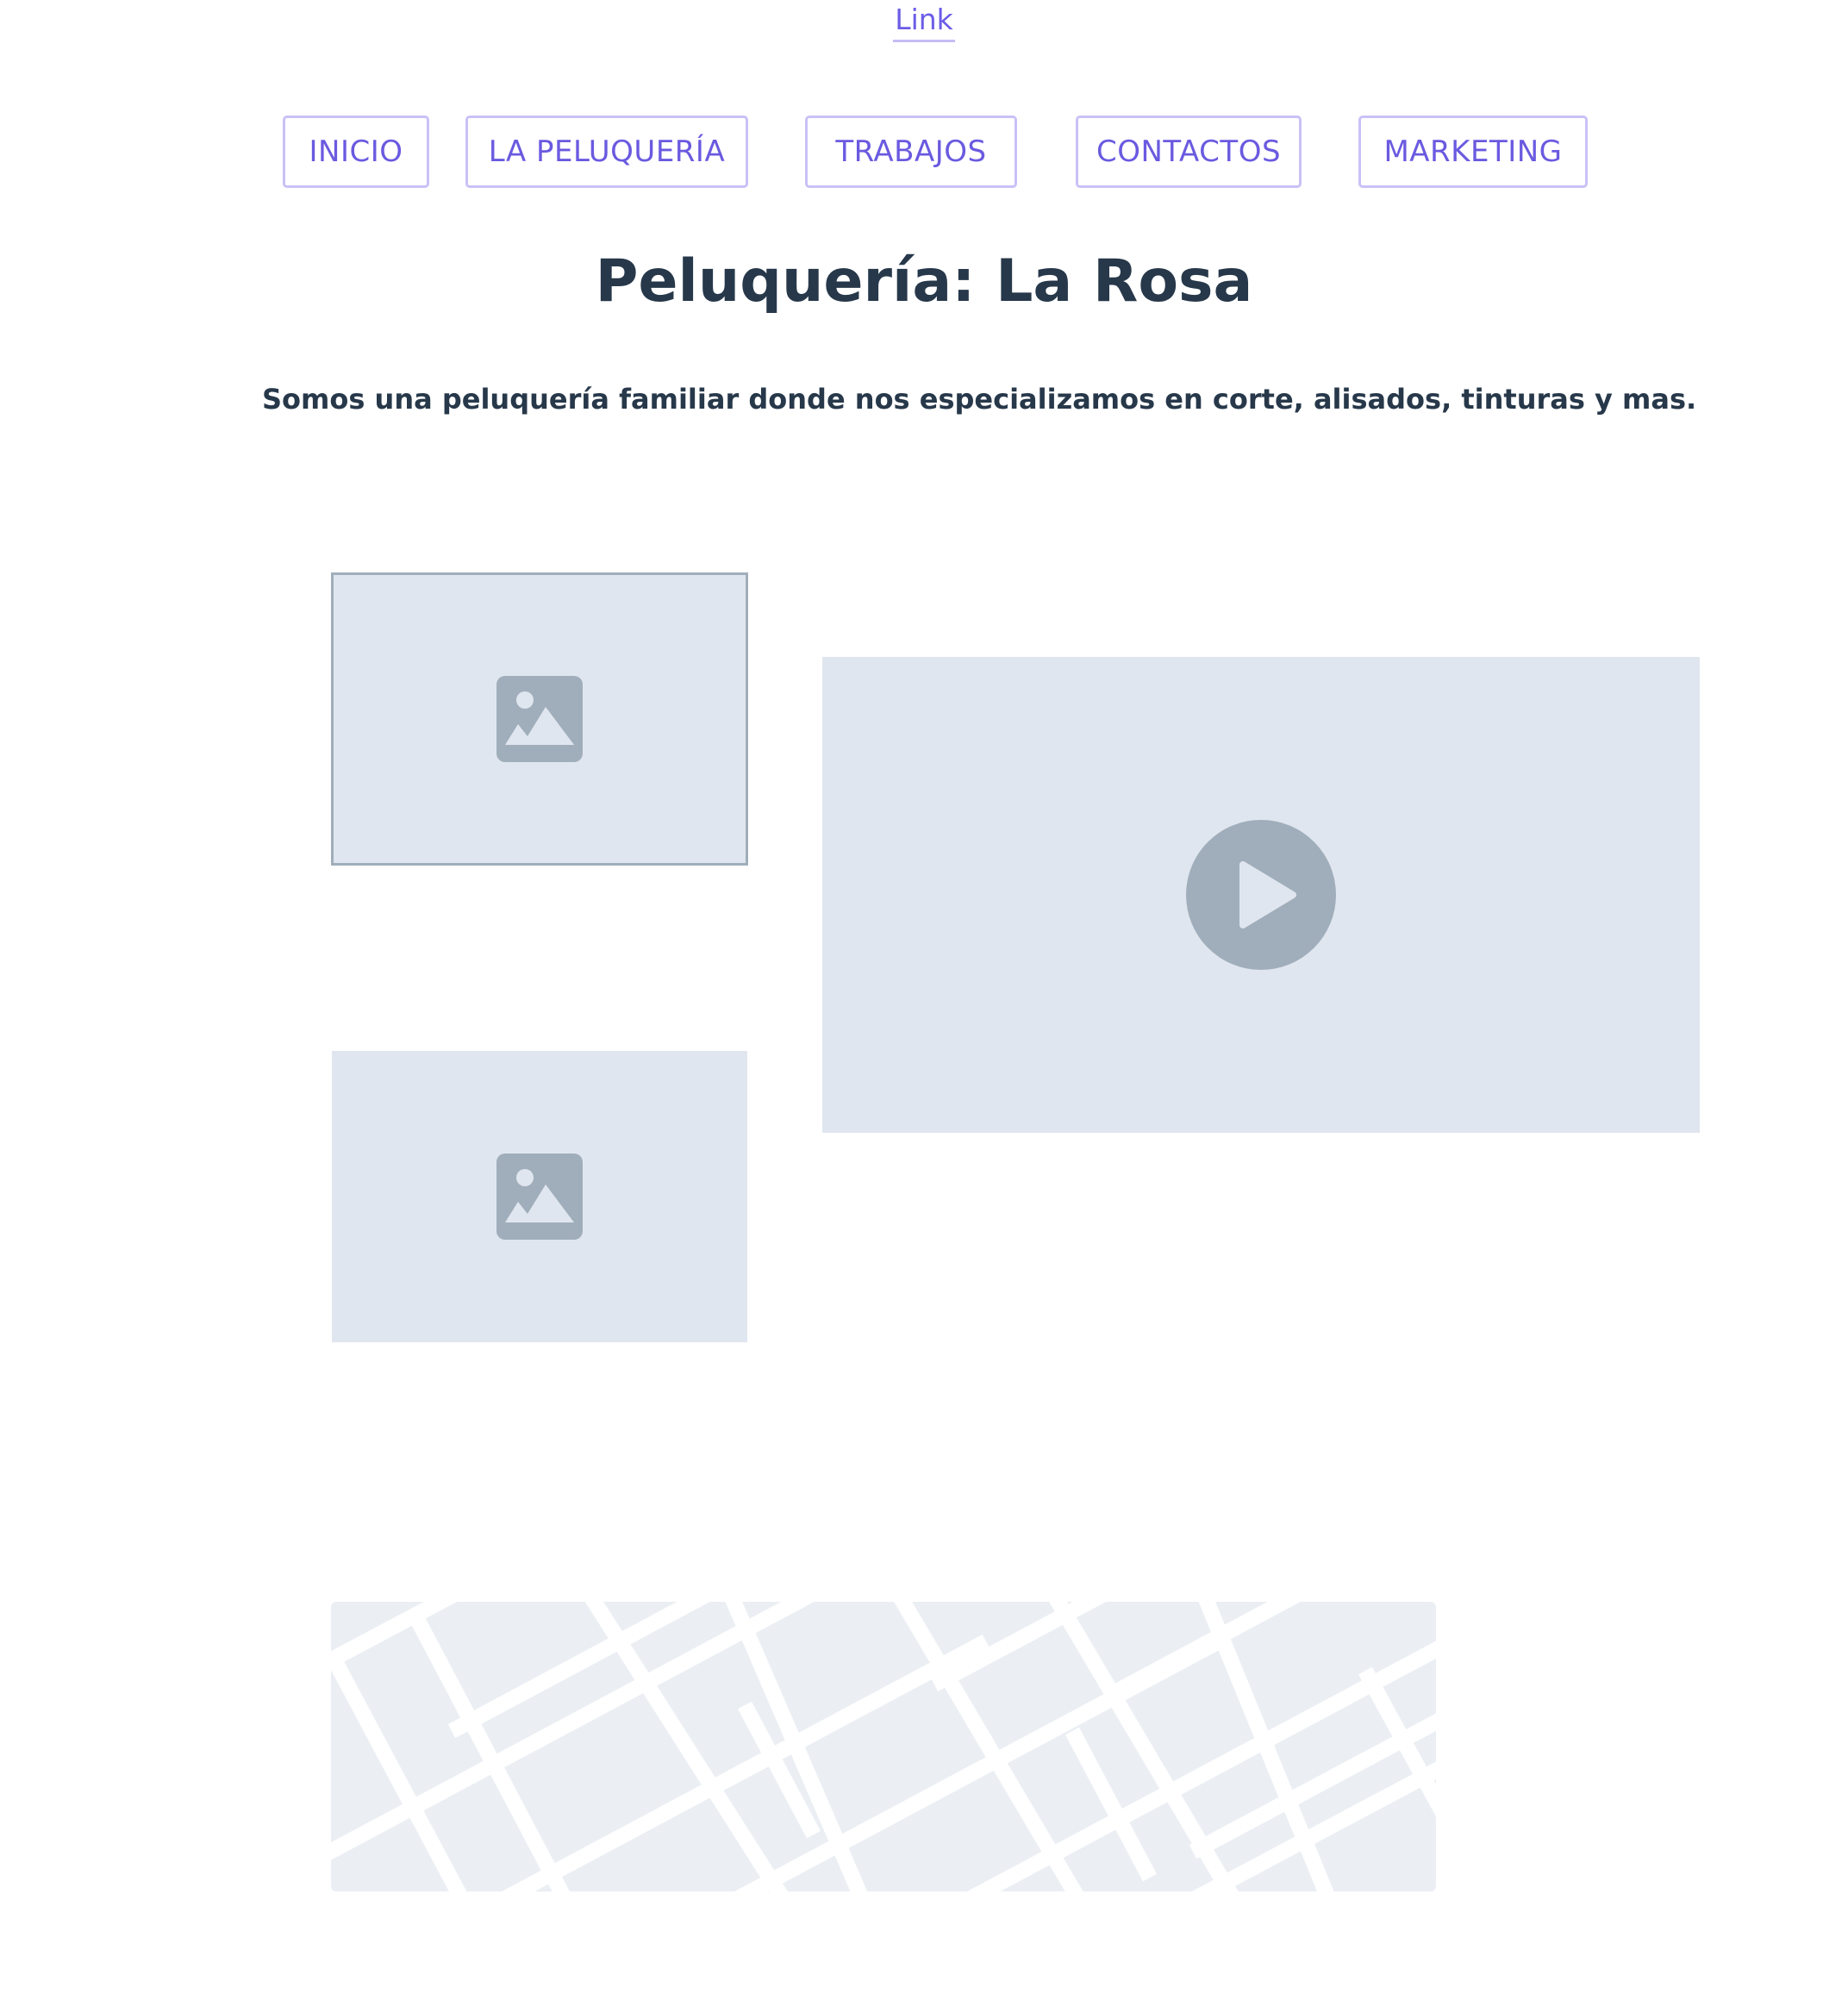  I want to click on map-placeholder, so click(883, 1746).